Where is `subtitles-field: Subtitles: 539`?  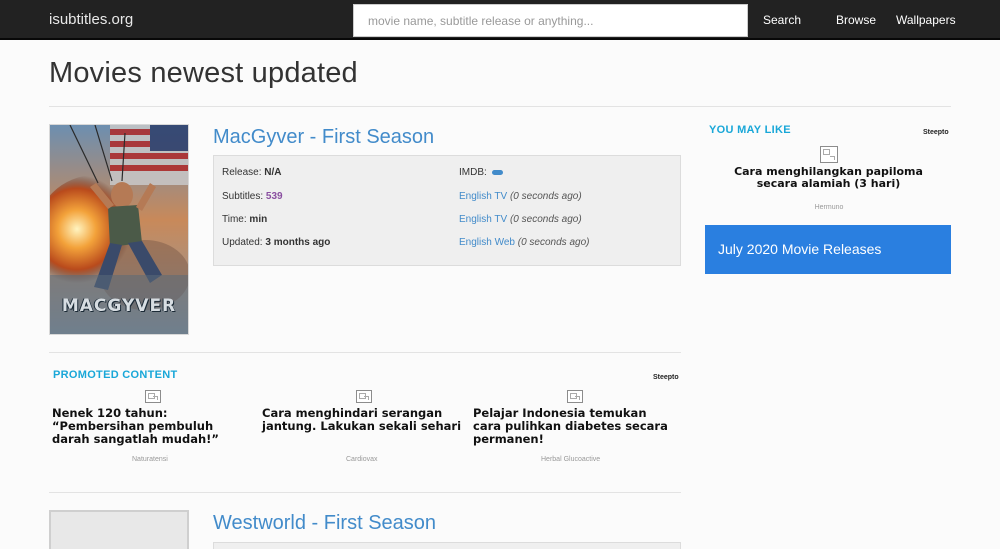 subtitles-field: Subtitles: 539 is located at coordinates (252, 196).